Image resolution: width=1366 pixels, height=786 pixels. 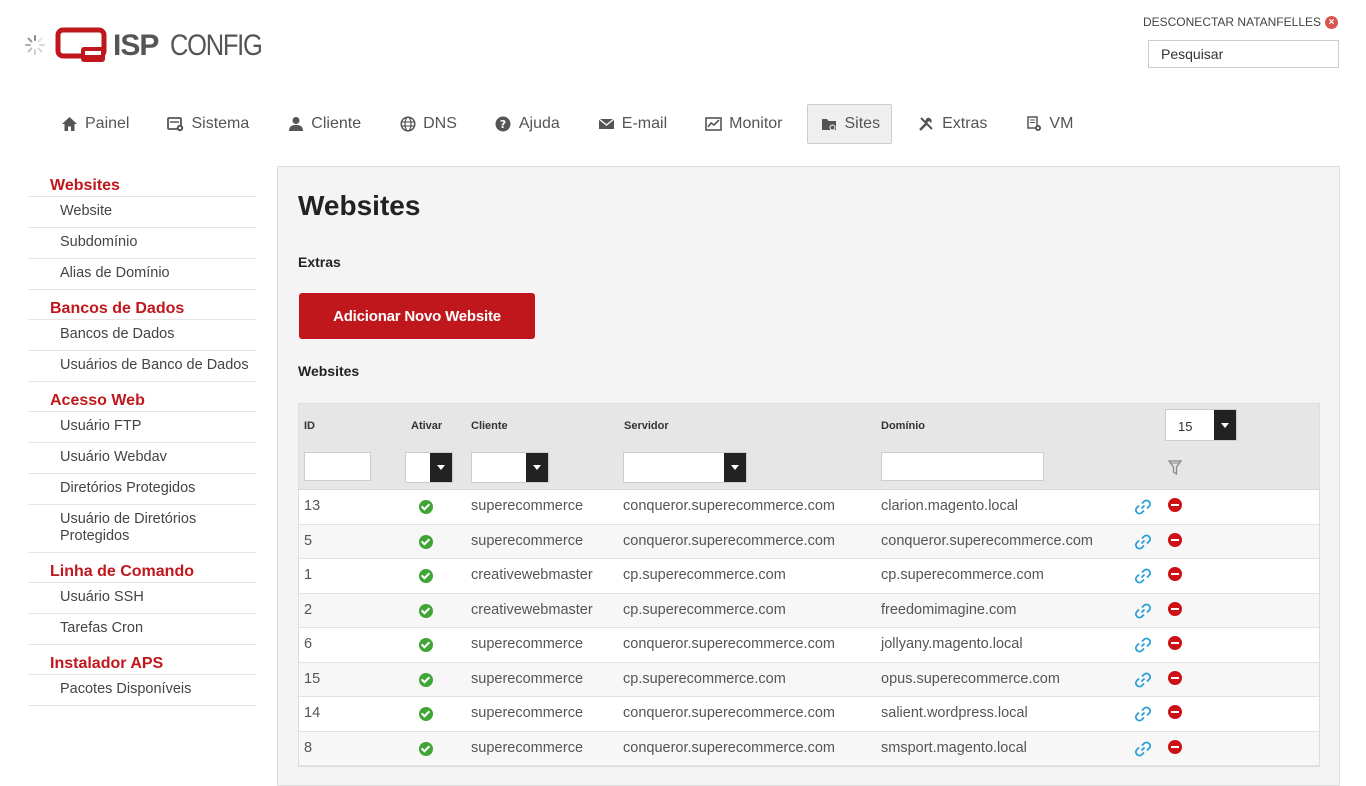 I want to click on nav-item-sistema: Sistema, so click(x=207, y=124).